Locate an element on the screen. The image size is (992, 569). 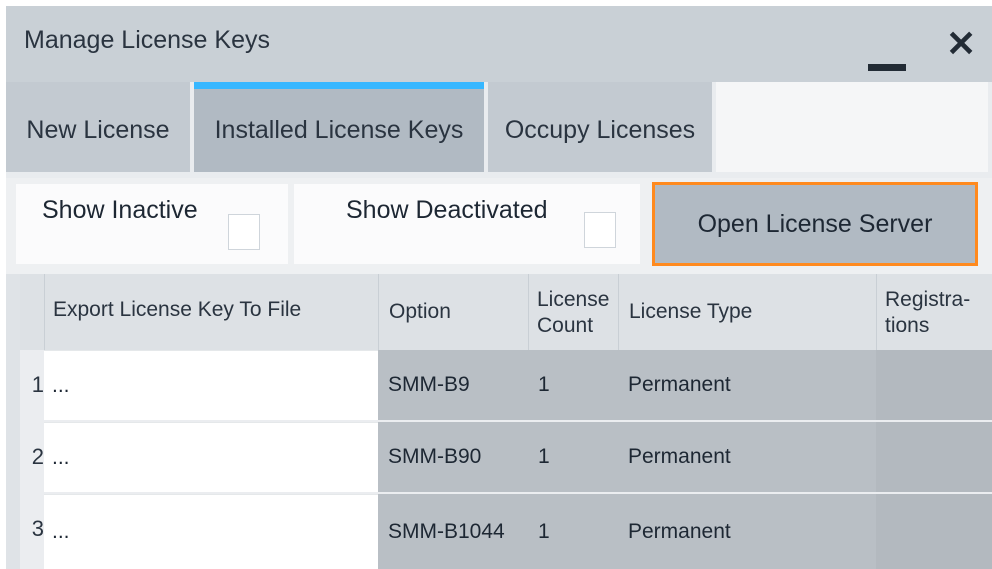
option-value: SMM-B1044 is located at coordinates (446, 531).